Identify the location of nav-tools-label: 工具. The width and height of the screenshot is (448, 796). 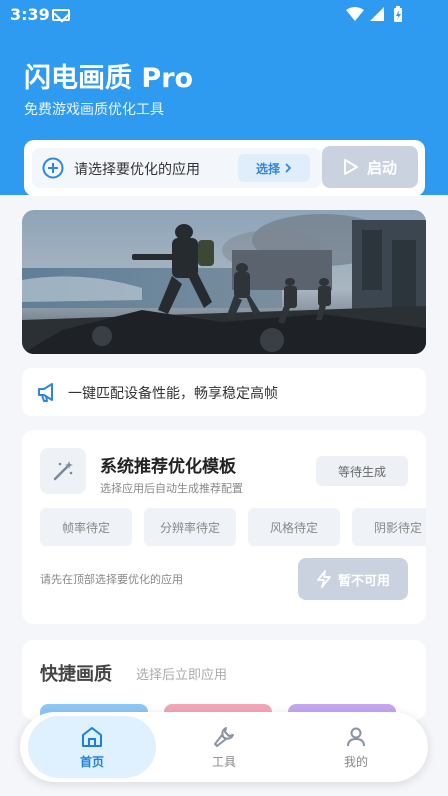
(223, 761).